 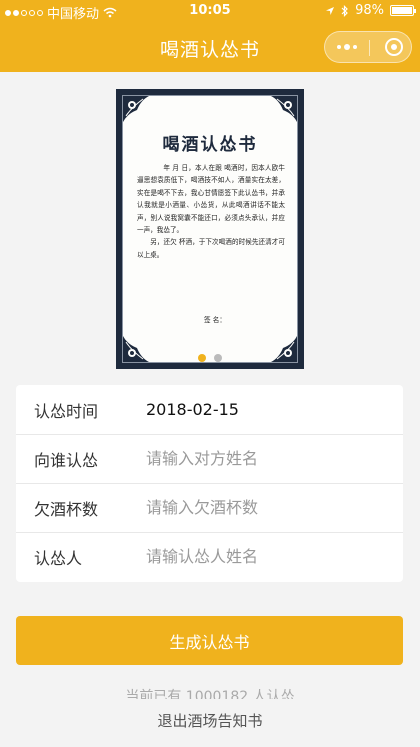 I want to click on recipient-name-input, so click(x=266, y=458).